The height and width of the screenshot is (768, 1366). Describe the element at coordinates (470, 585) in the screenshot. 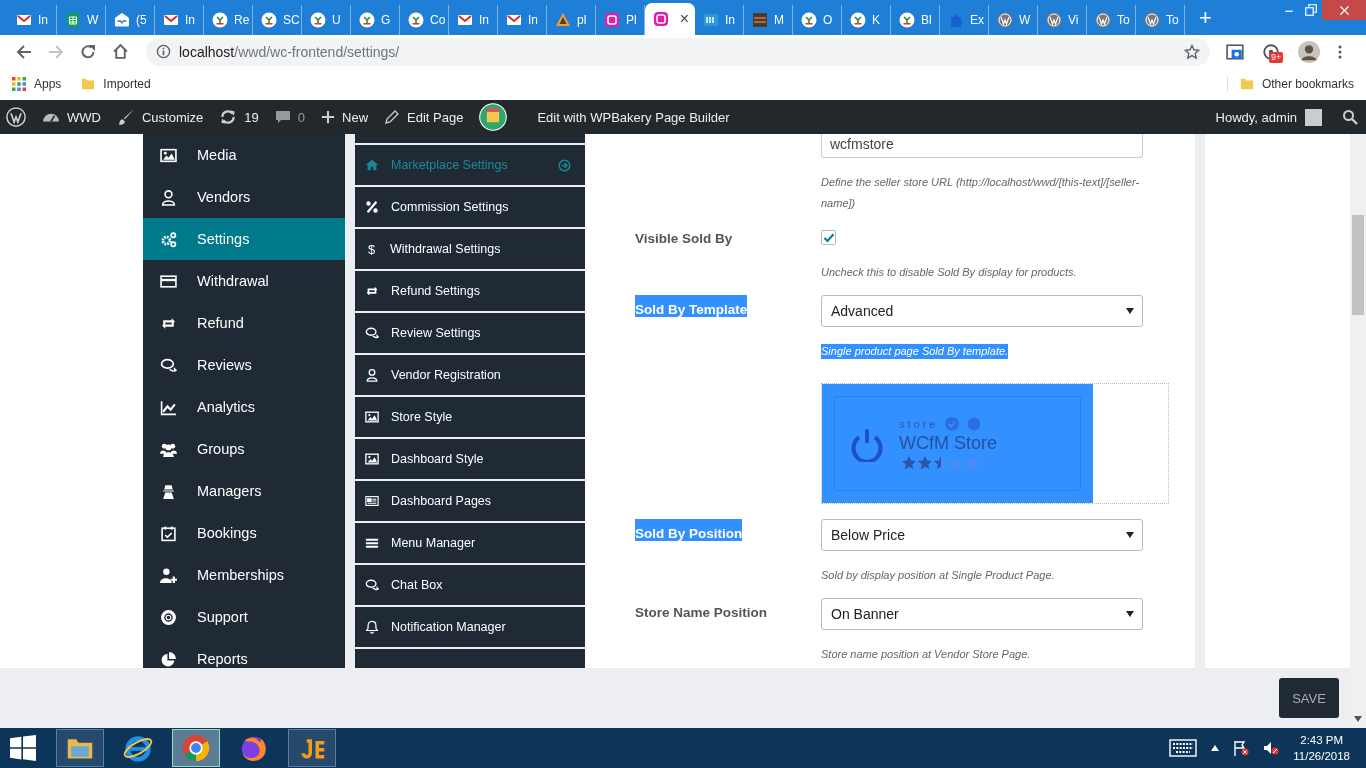

I see `settings-menu-item: Chat Box` at that location.